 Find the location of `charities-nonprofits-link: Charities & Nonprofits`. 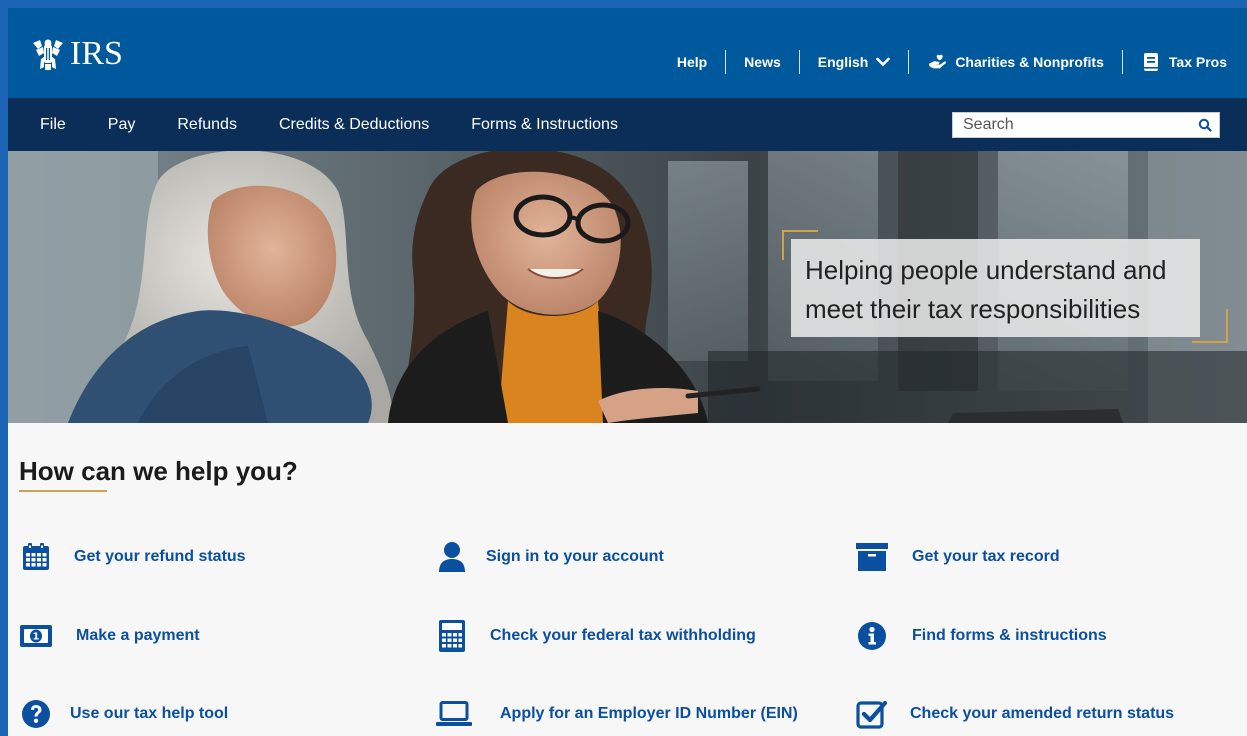

charities-nonprofits-link: Charities & Nonprofits is located at coordinates (1015, 62).